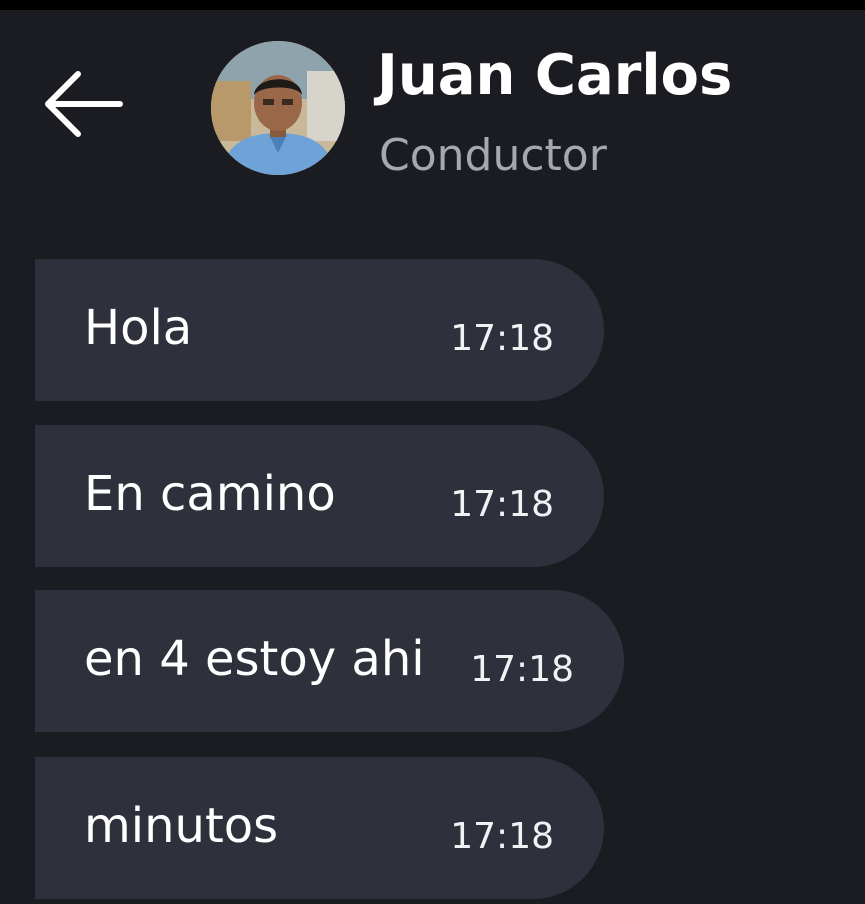 The height and width of the screenshot is (904, 865). What do you see at coordinates (319, 828) in the screenshot?
I see `message-bubble: minutos 17:18` at bounding box center [319, 828].